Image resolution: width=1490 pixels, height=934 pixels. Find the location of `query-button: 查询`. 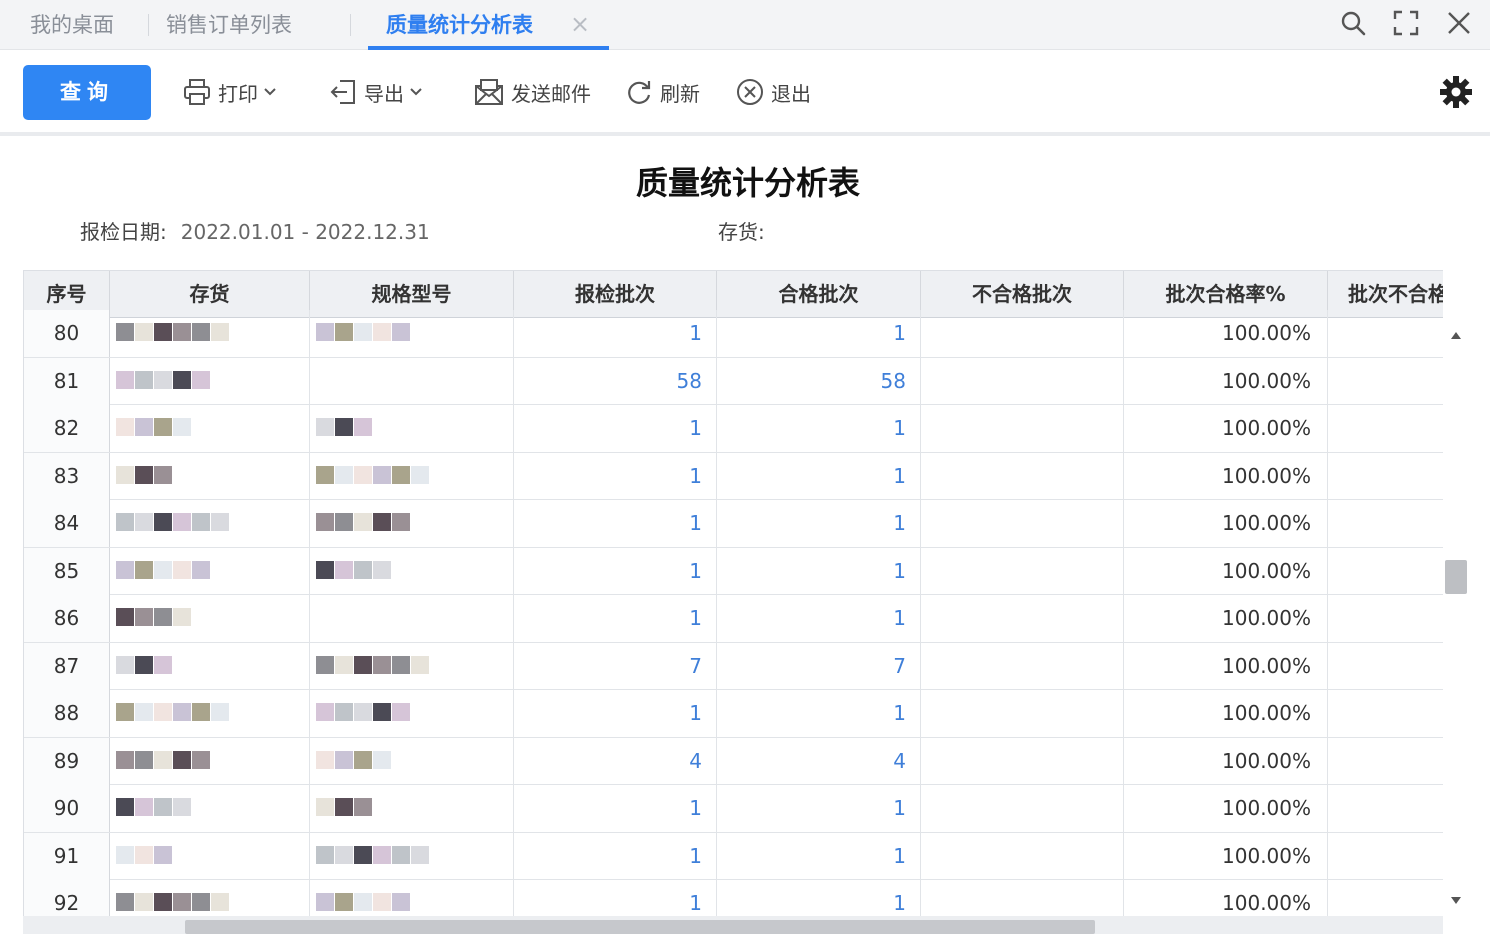

query-button: 查询 is located at coordinates (87, 92).